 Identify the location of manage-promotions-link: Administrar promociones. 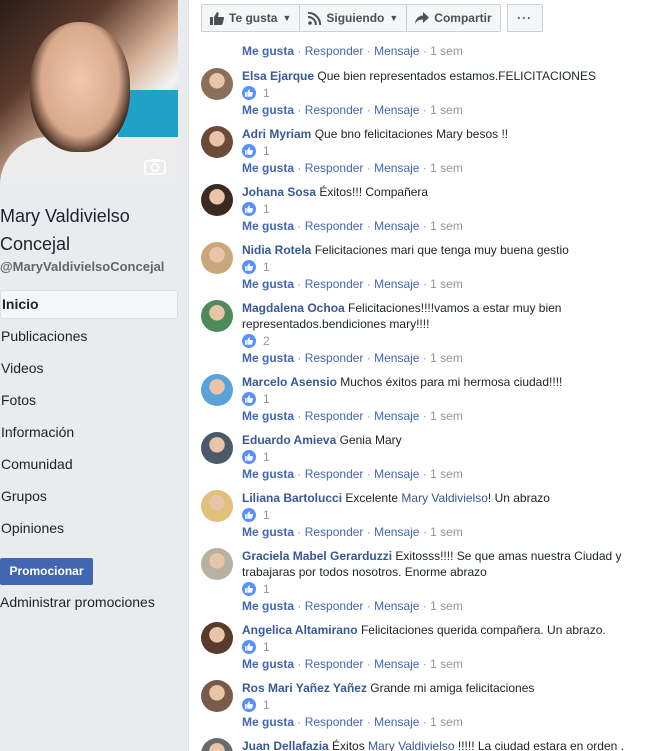
(77, 602).